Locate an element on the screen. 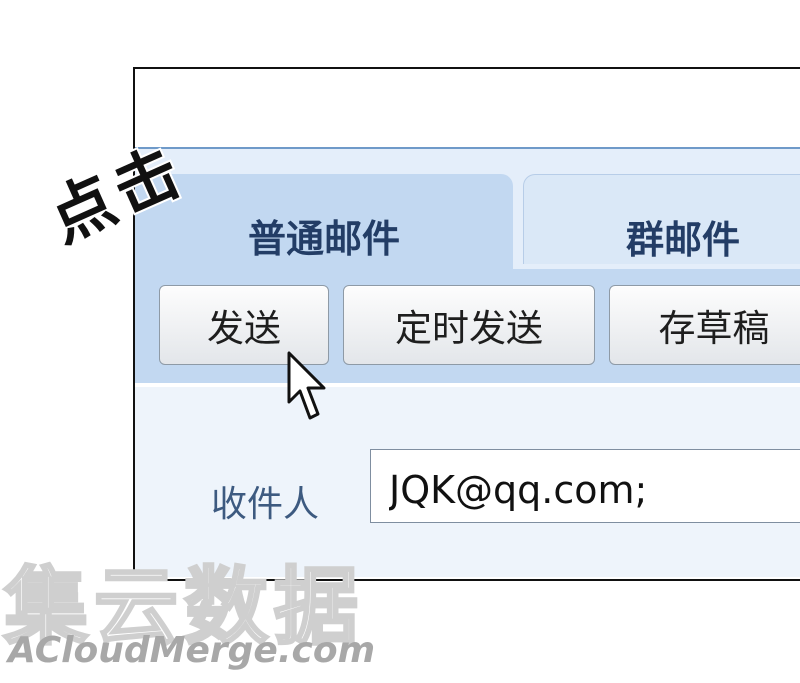  timed-send-button: 定时发送 is located at coordinates (469, 325).